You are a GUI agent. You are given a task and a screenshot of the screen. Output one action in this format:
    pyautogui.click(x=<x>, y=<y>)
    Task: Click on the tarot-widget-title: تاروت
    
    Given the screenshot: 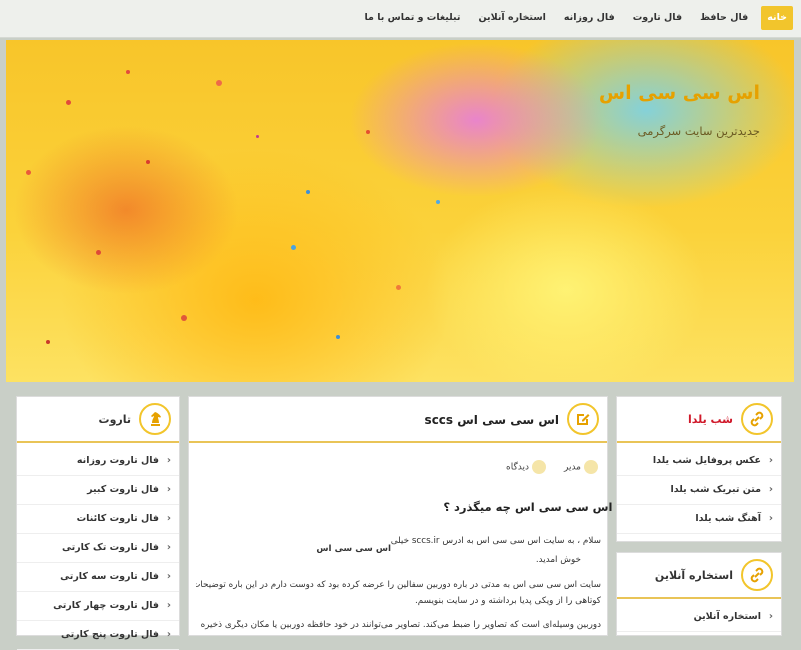 What is the action you would take?
    pyautogui.click(x=114, y=419)
    